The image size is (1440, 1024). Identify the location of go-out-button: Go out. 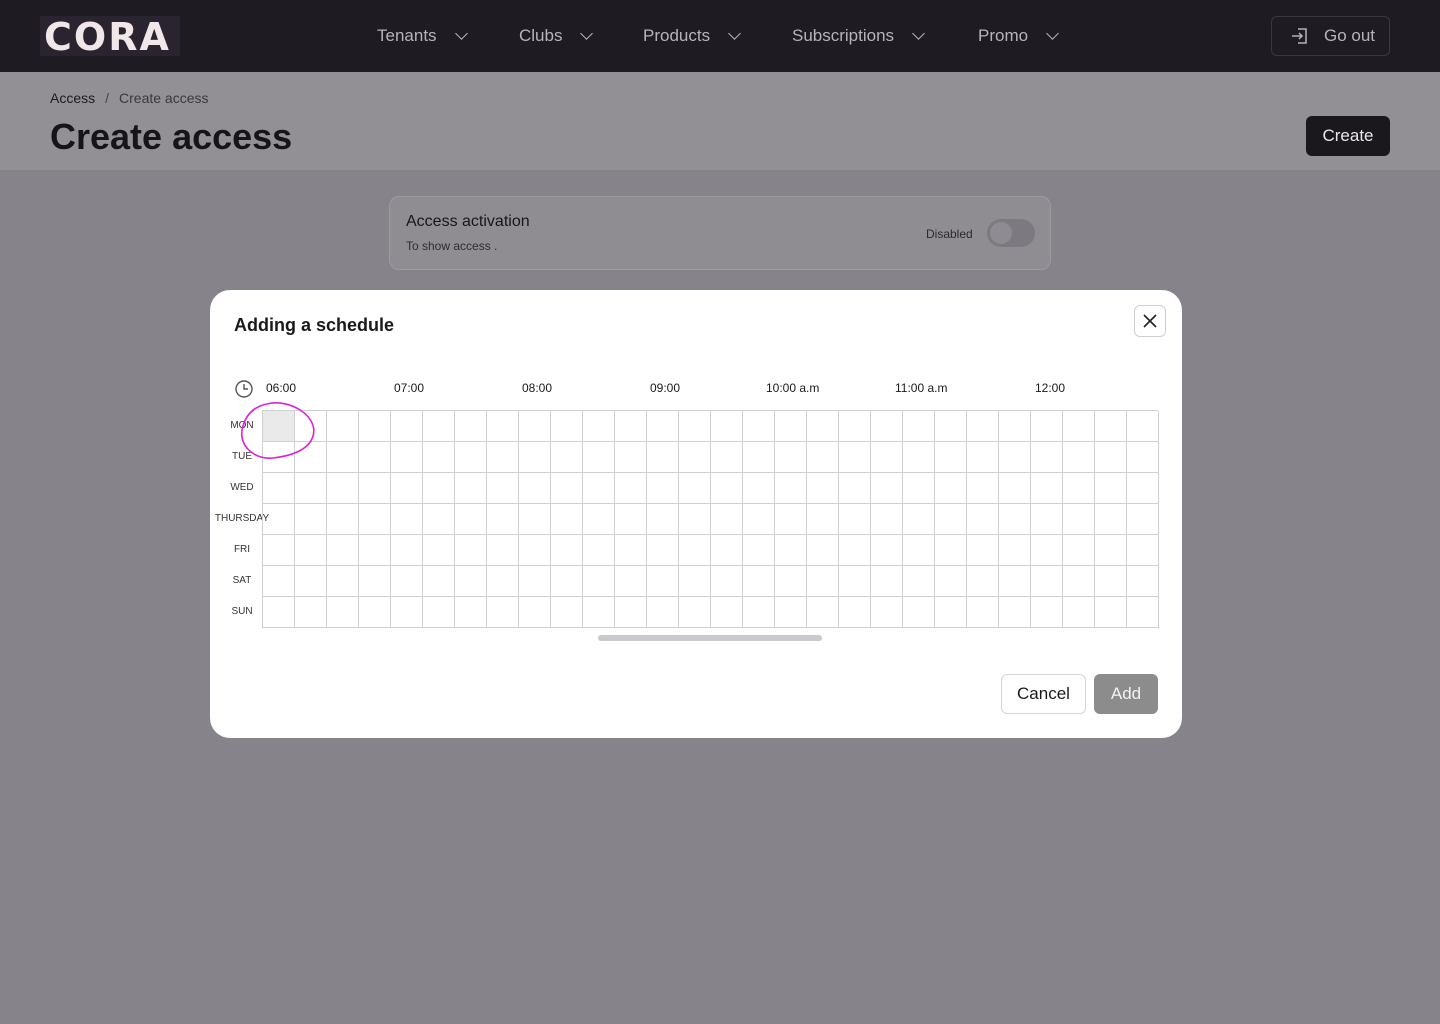
(1330, 36).